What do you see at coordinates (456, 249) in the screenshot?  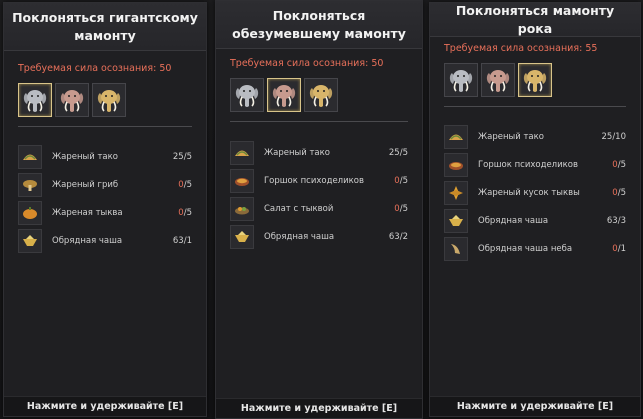 I see `sky-bowl-icon` at bounding box center [456, 249].